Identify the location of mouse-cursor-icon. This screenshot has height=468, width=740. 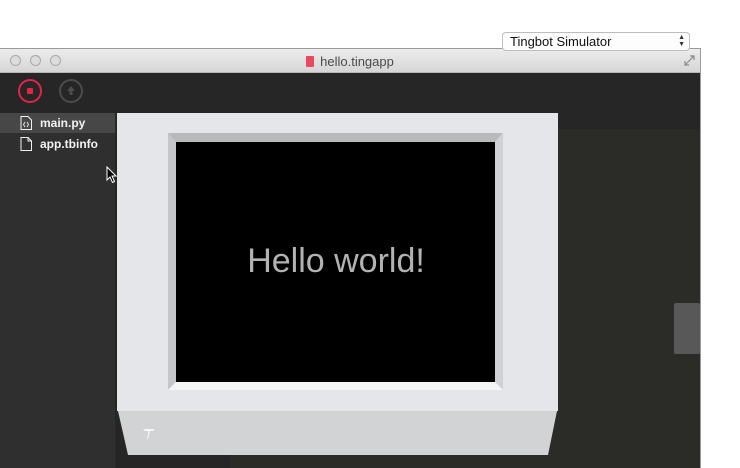
(112, 175).